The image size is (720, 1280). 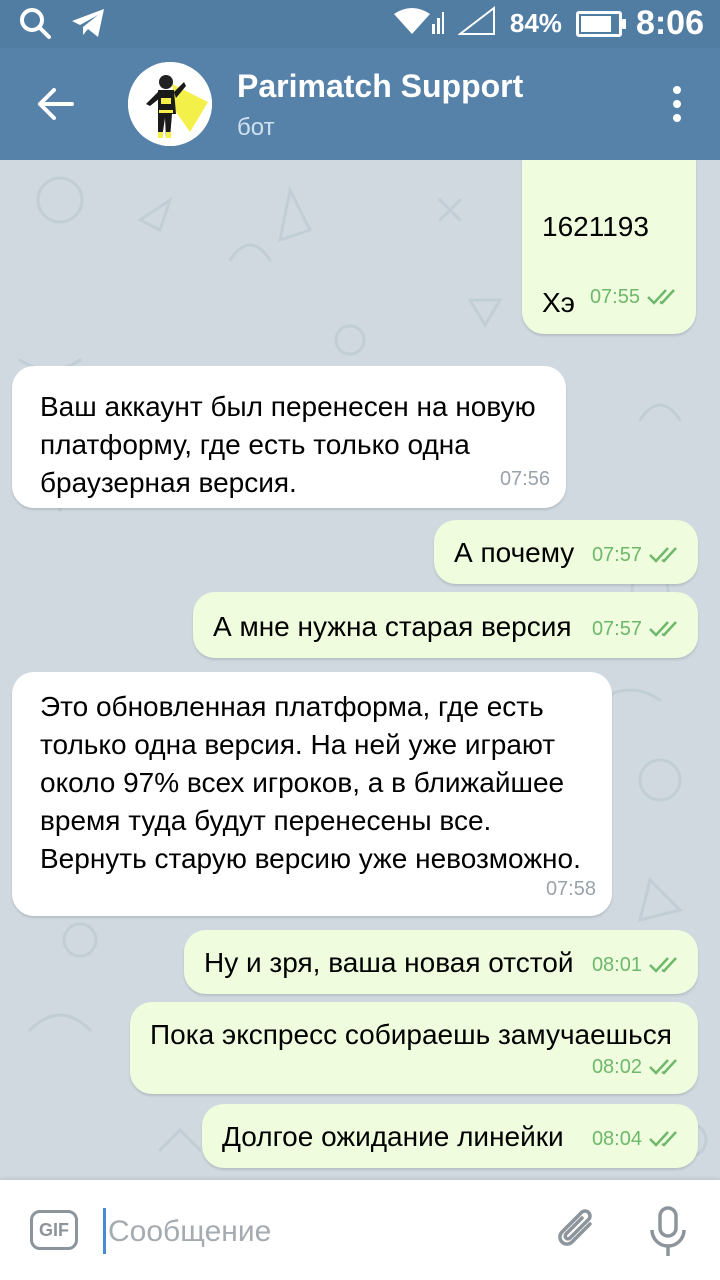 I want to click on avatar, so click(x=170, y=104).